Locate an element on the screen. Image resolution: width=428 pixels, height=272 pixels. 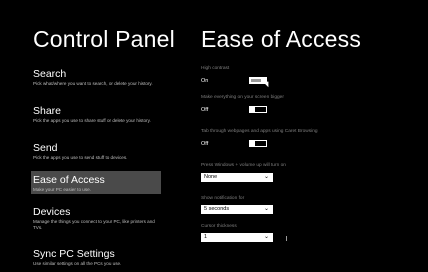
setting-label: Show notification for is located at coordinates (223, 198).